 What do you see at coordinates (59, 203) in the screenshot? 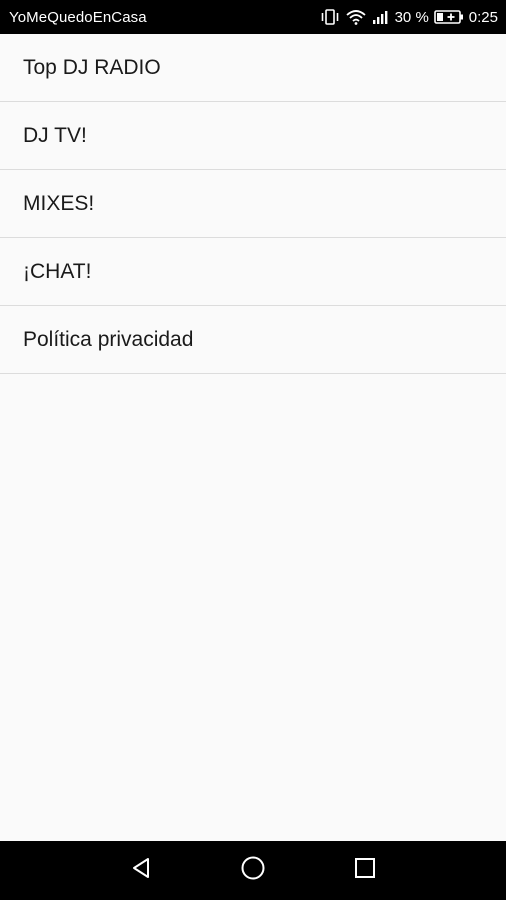
I see `menu-item-label: MIXES!` at bounding box center [59, 203].